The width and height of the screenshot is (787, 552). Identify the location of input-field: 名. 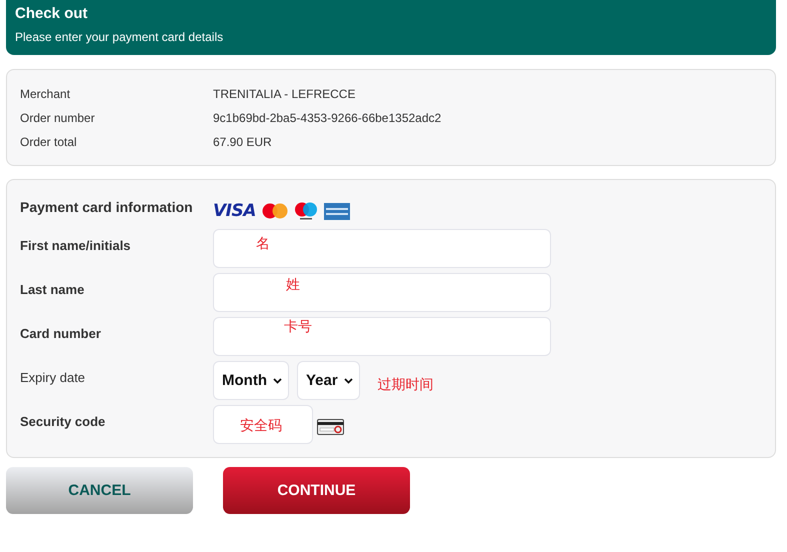
(382, 248).